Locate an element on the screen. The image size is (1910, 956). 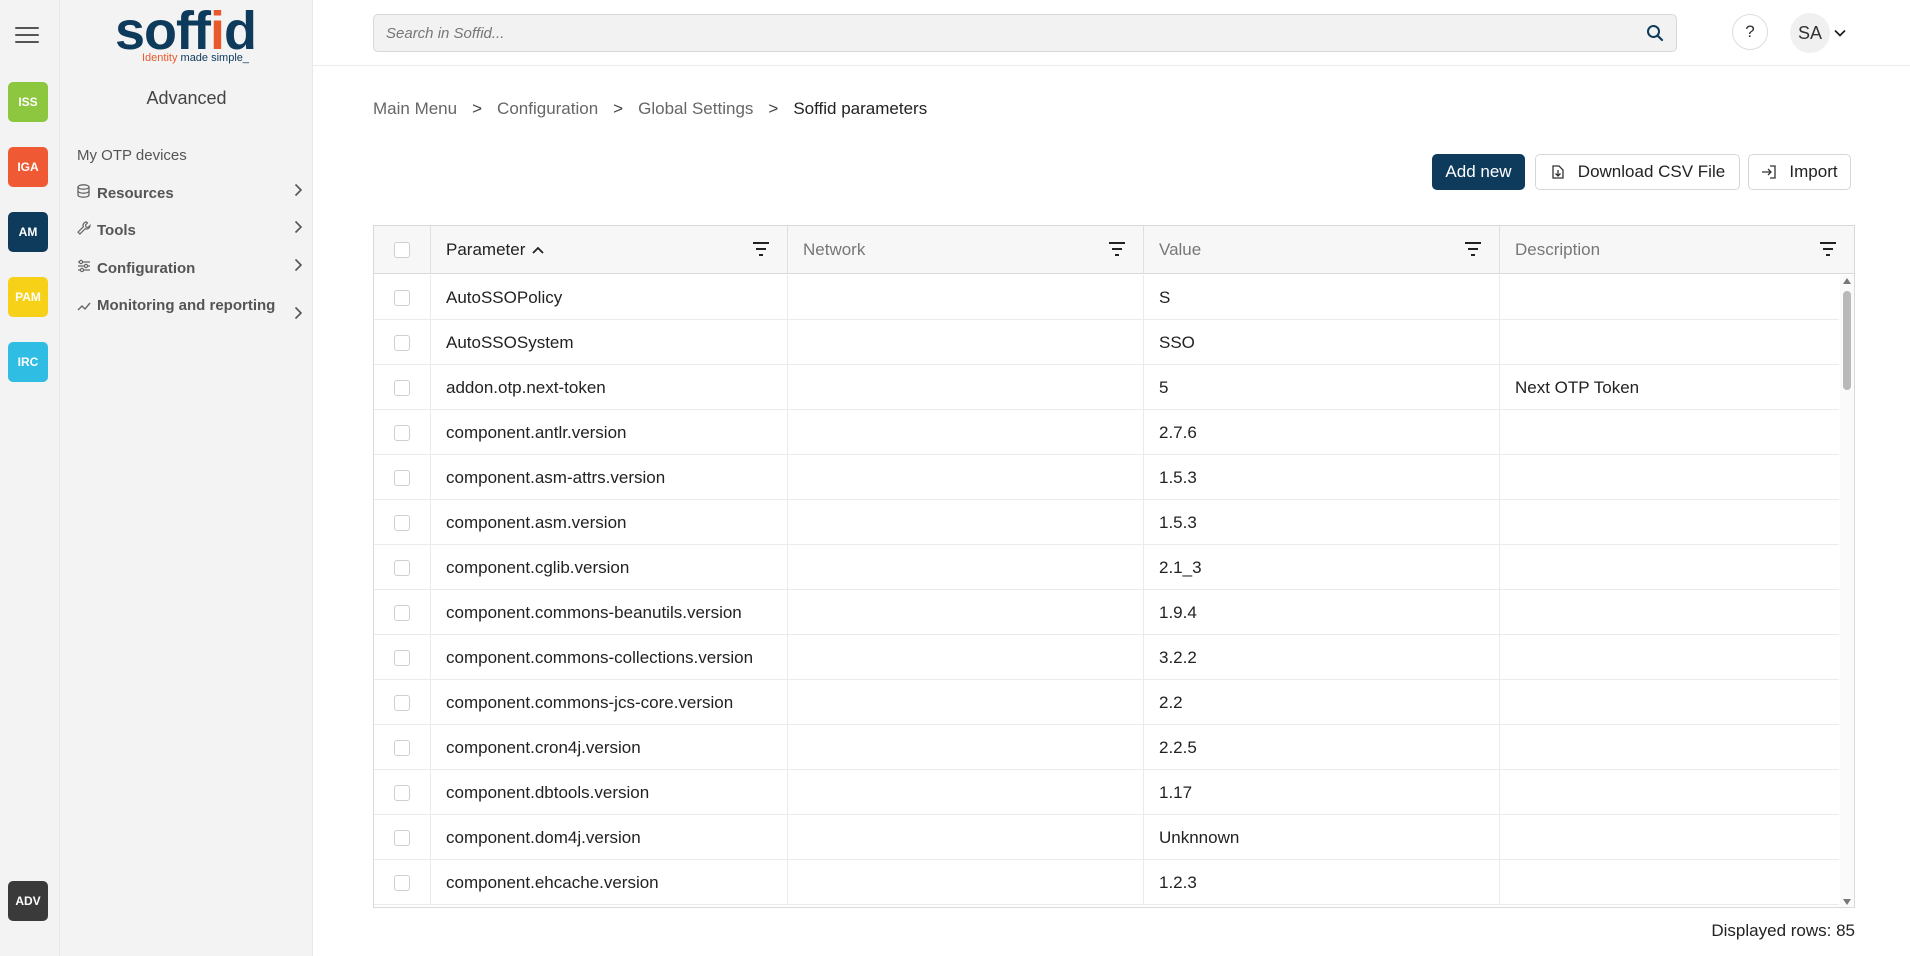
select-all-cell is located at coordinates (402, 250).